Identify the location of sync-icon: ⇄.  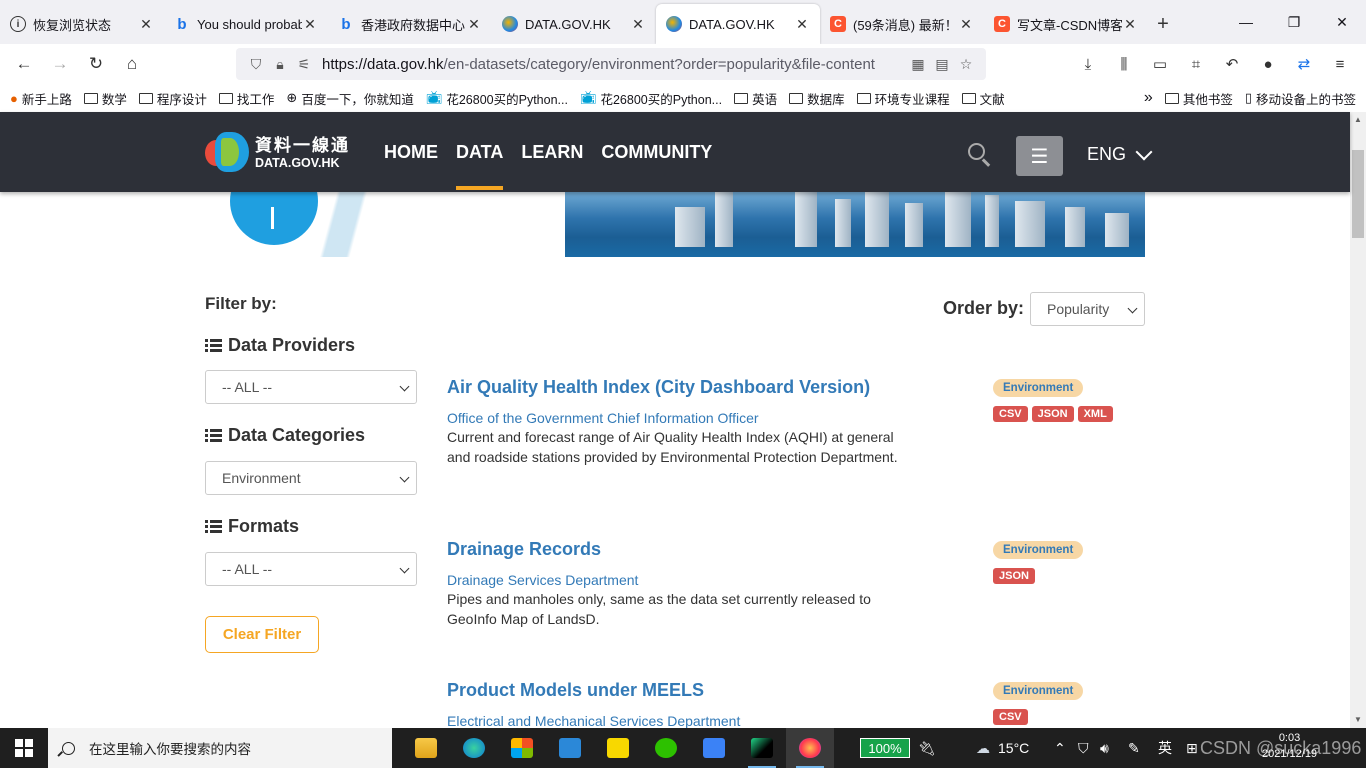
(1304, 64).